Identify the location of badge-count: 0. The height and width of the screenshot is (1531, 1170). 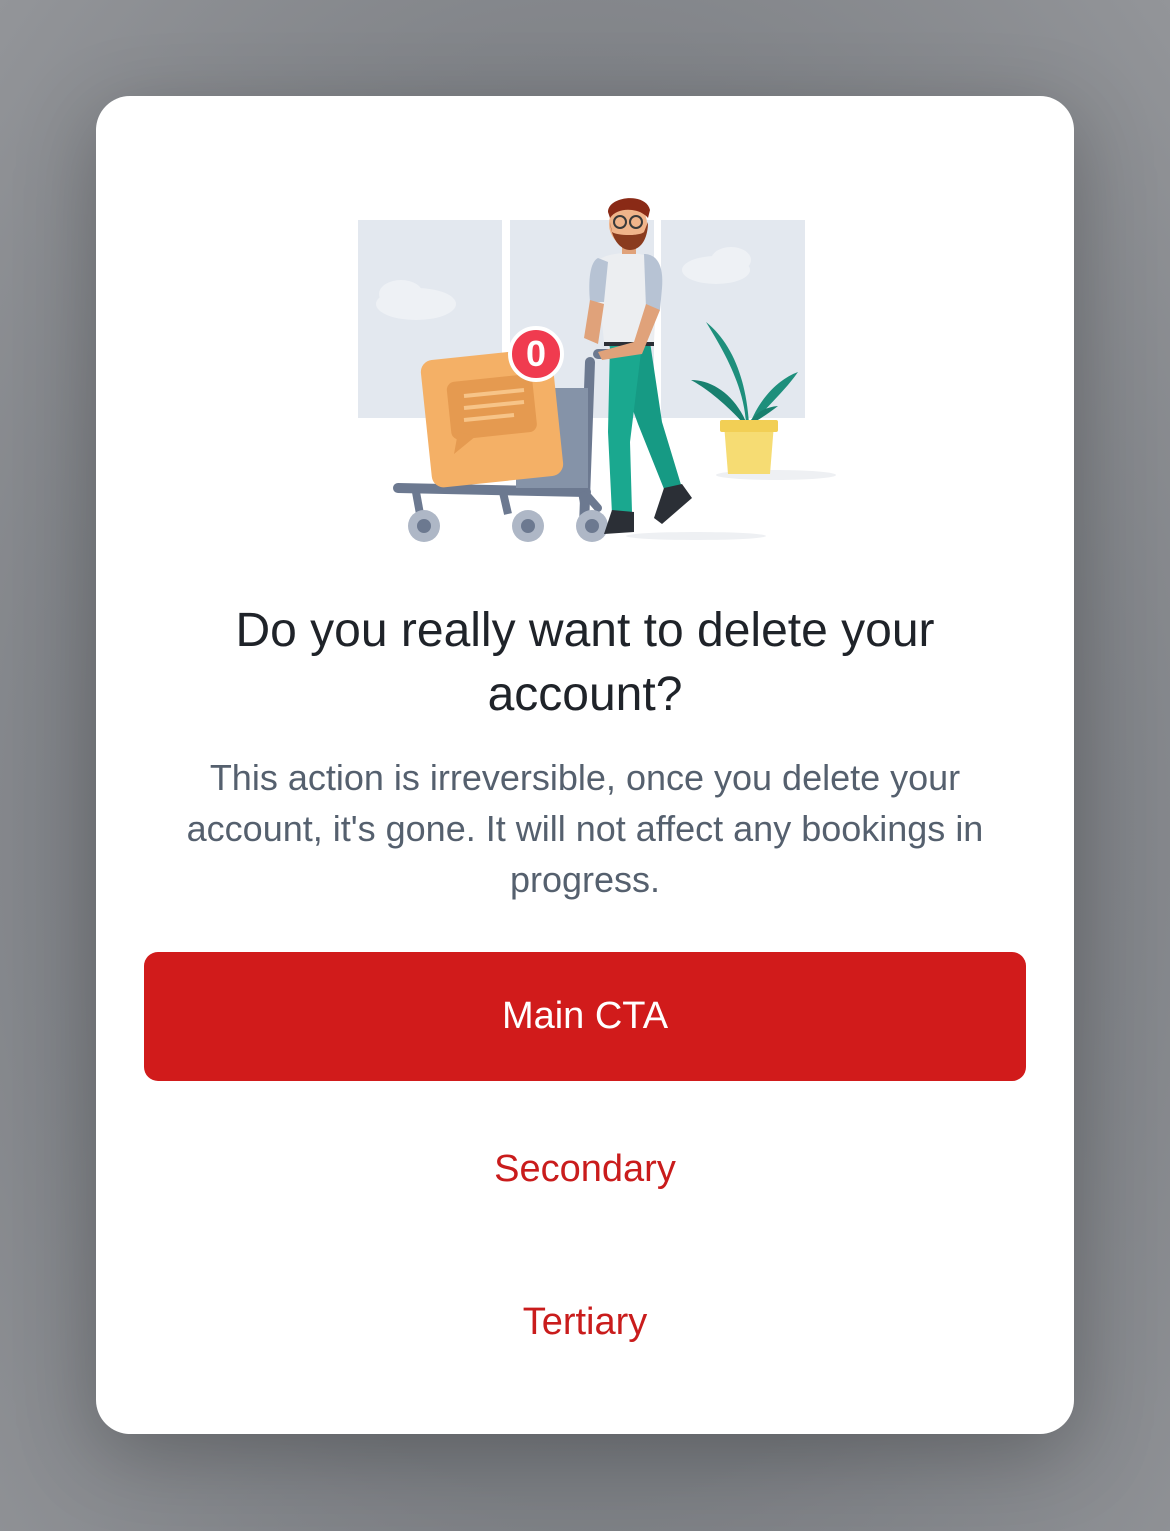
(536, 353).